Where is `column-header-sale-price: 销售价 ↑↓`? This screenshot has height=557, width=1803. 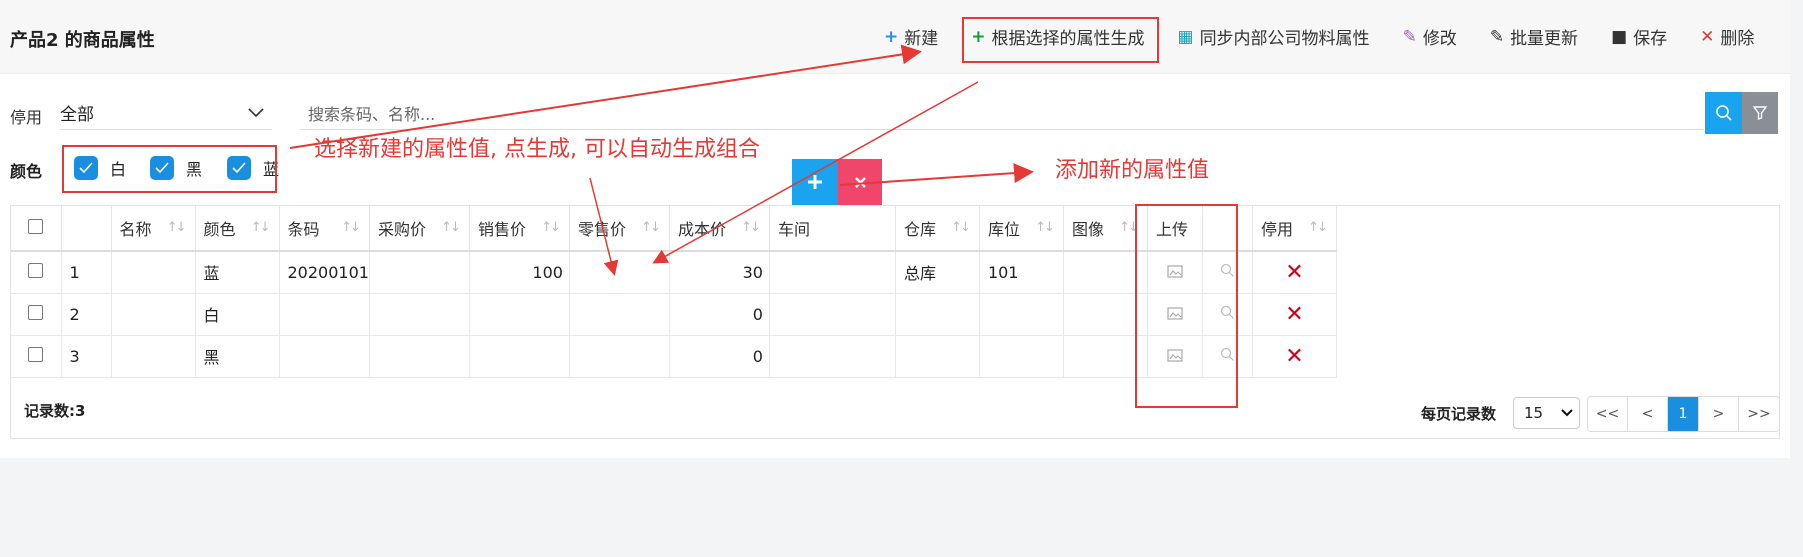
column-header-sale-price: 销售价 ↑↓ is located at coordinates (519, 229).